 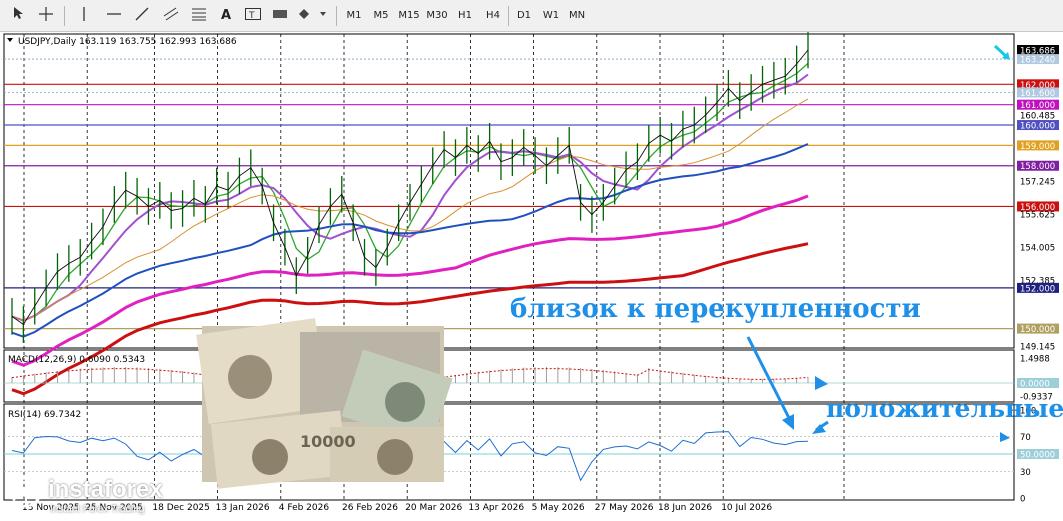 What do you see at coordinates (551, 16) in the screenshot?
I see `timeframe-w1: W1` at bounding box center [551, 16].